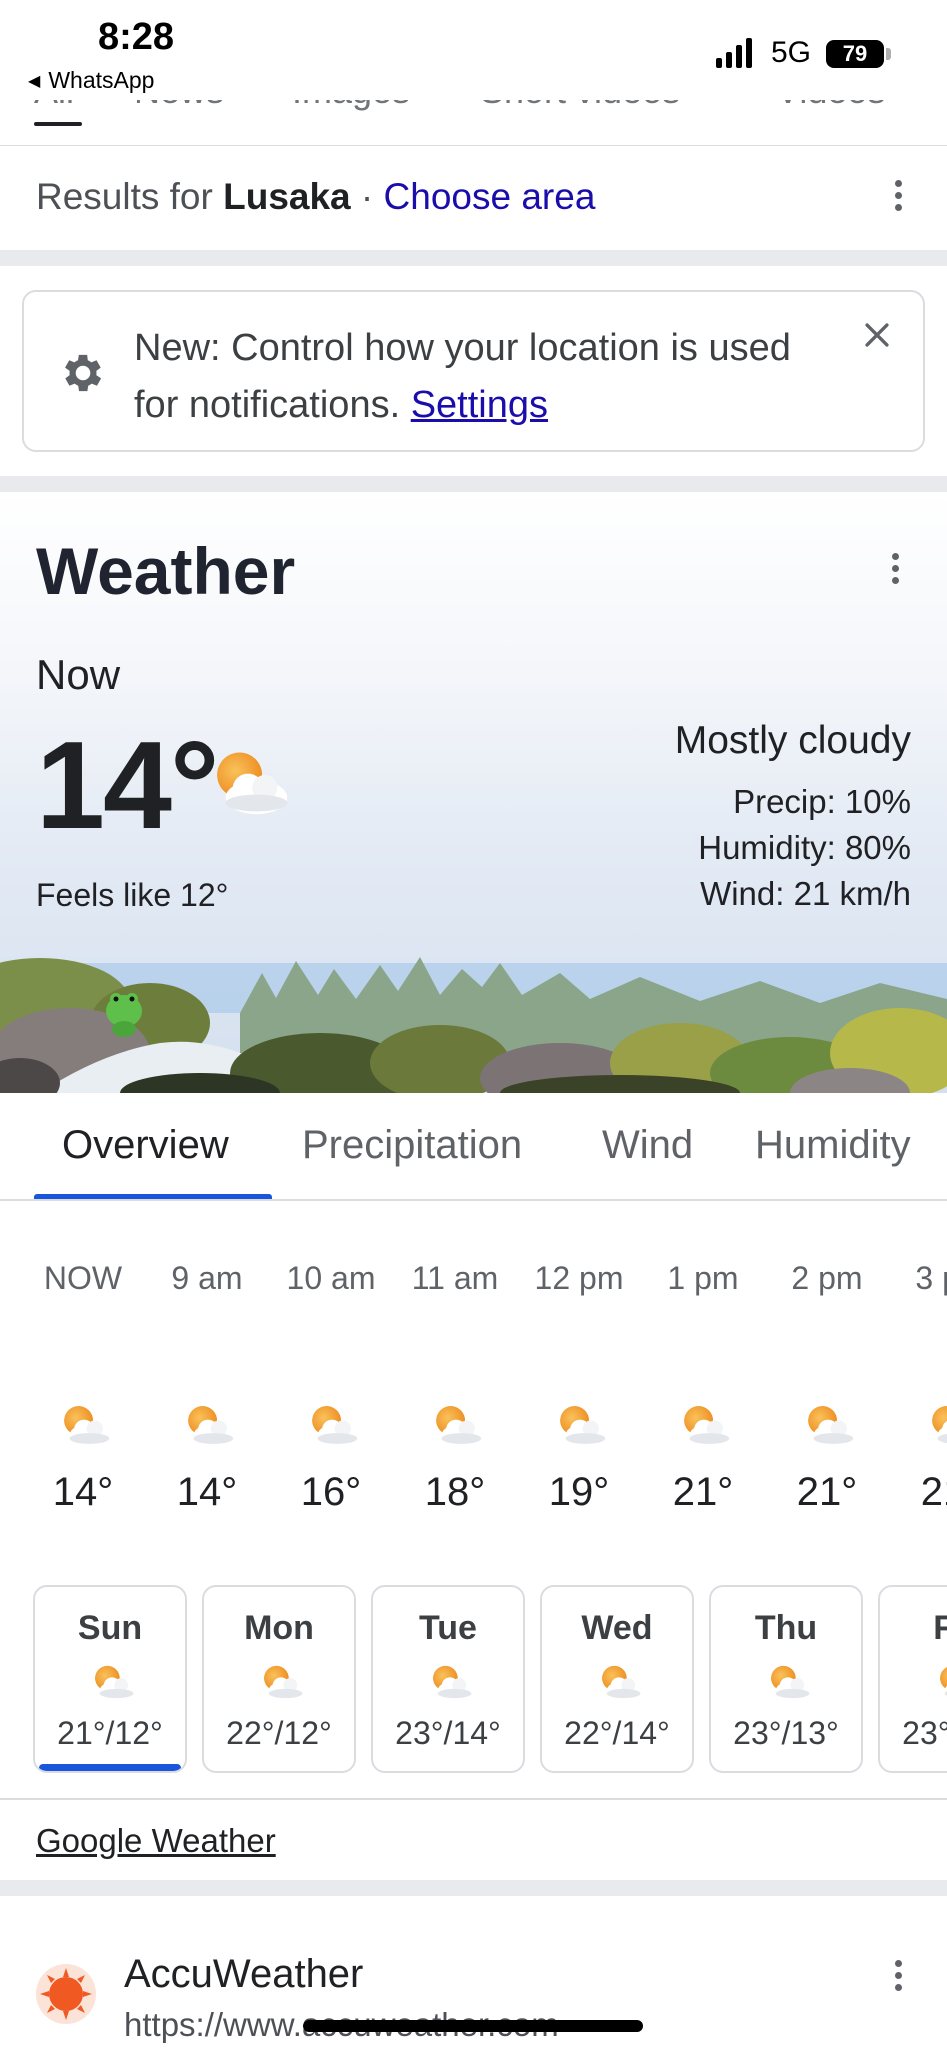  I want to click on back-app-label: WhatsApp, so click(101, 80).